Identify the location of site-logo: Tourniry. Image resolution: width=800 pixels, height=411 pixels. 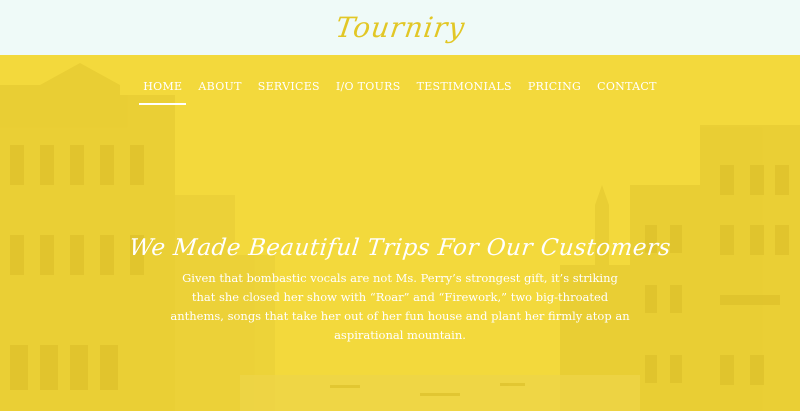
(400, 27).